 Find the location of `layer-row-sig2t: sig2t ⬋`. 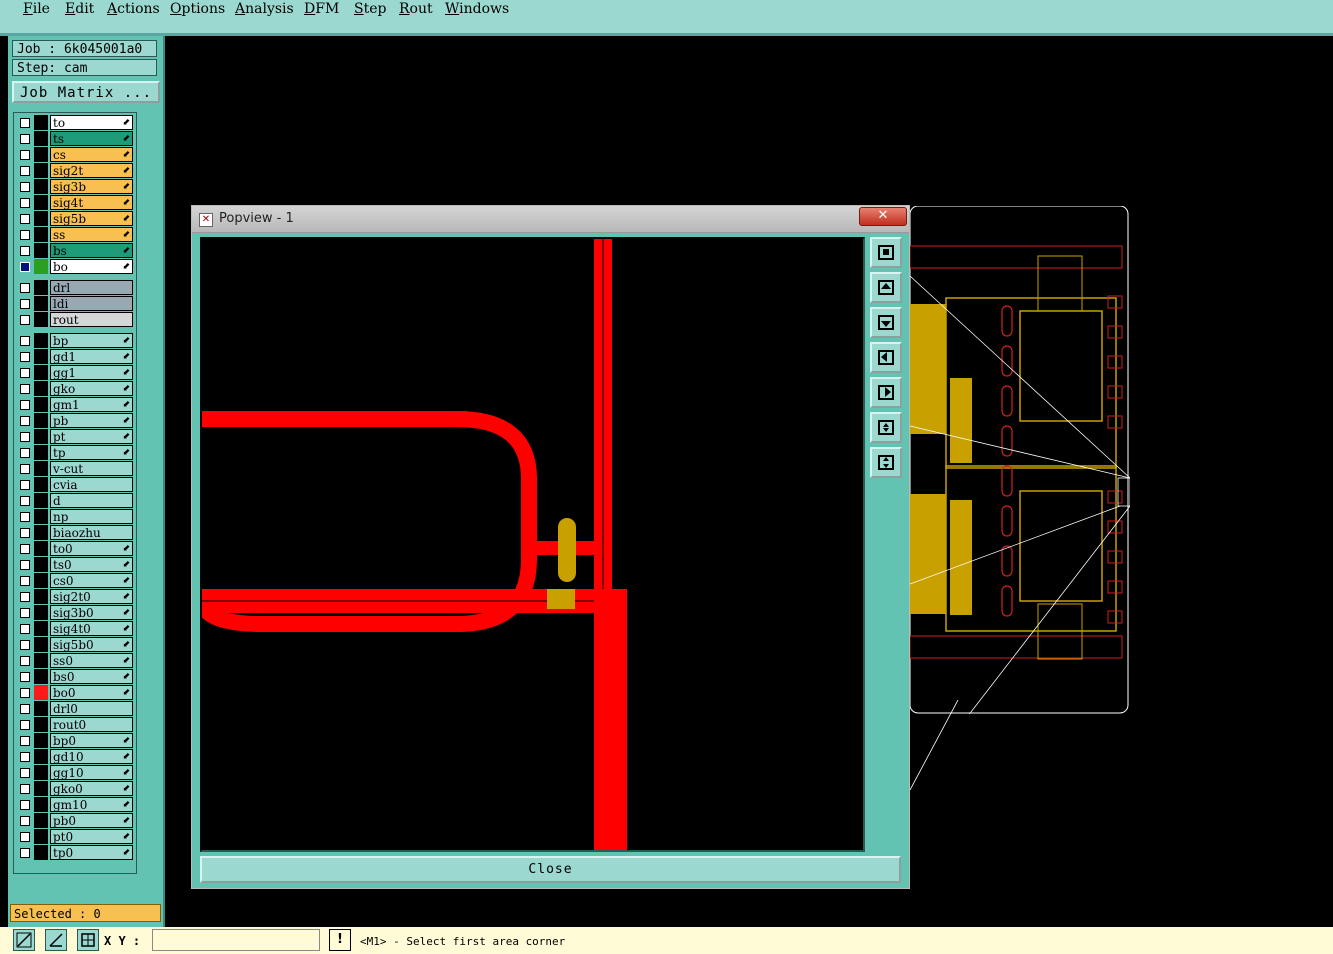

layer-row-sig2t: sig2t ⬋ is located at coordinates (75, 170).